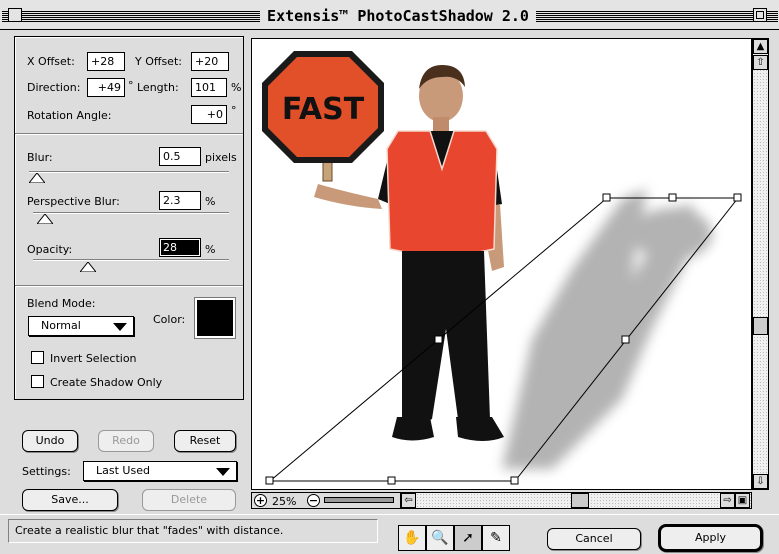 Image resolution: width=779 pixels, height=554 pixels. Describe the element at coordinates (760, 481) in the screenshot. I see `scroll-down-arrow-icon: ⇩` at that location.